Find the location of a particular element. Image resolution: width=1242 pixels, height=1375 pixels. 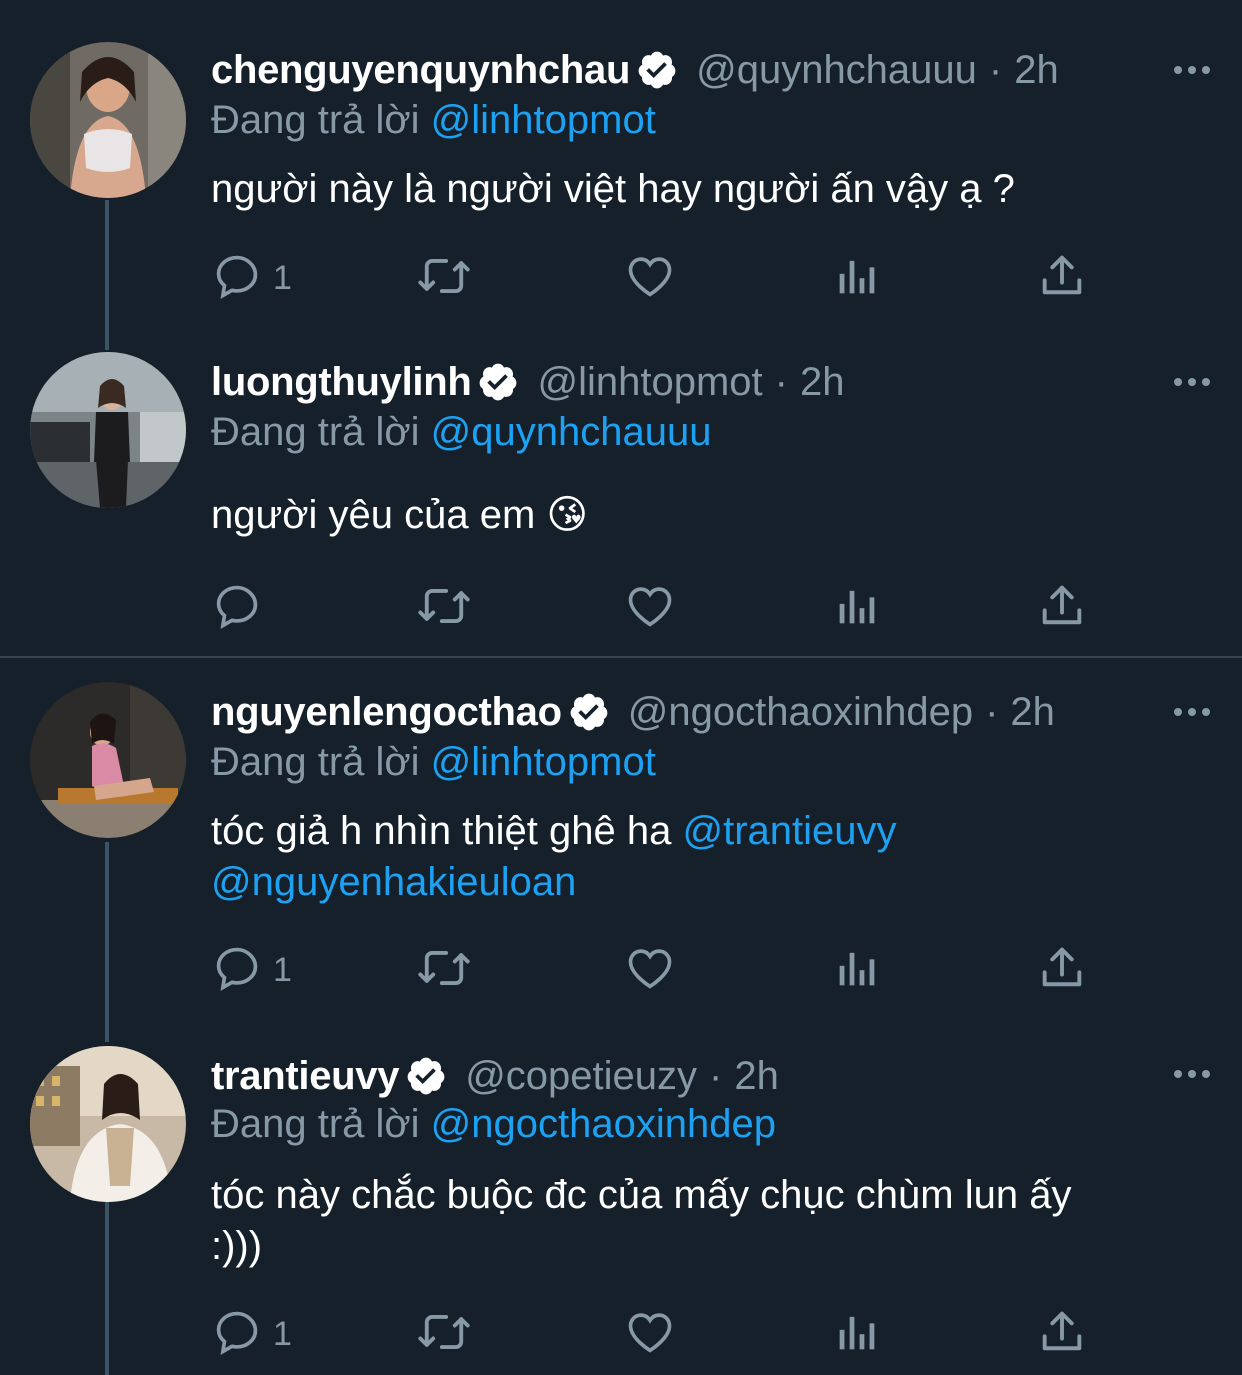

thread-divider is located at coordinates (621, 657).